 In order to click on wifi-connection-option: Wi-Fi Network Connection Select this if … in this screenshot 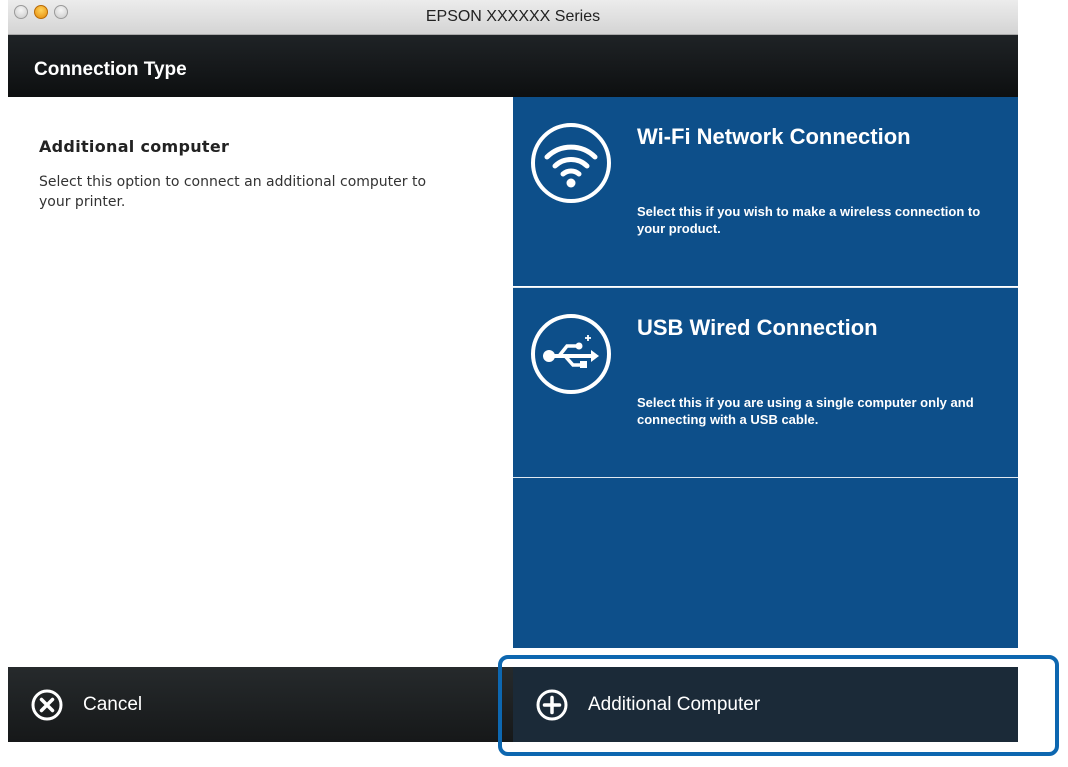, I will do `click(765, 191)`.